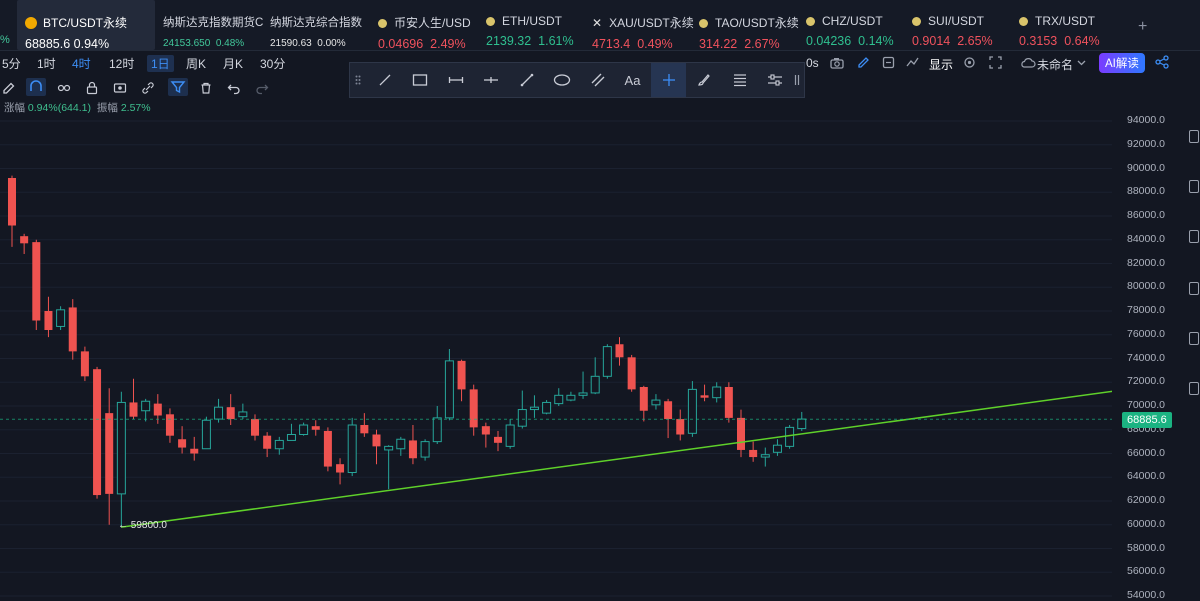 This screenshot has height=601, width=1200. I want to click on calculator-icon, so click(888, 62).